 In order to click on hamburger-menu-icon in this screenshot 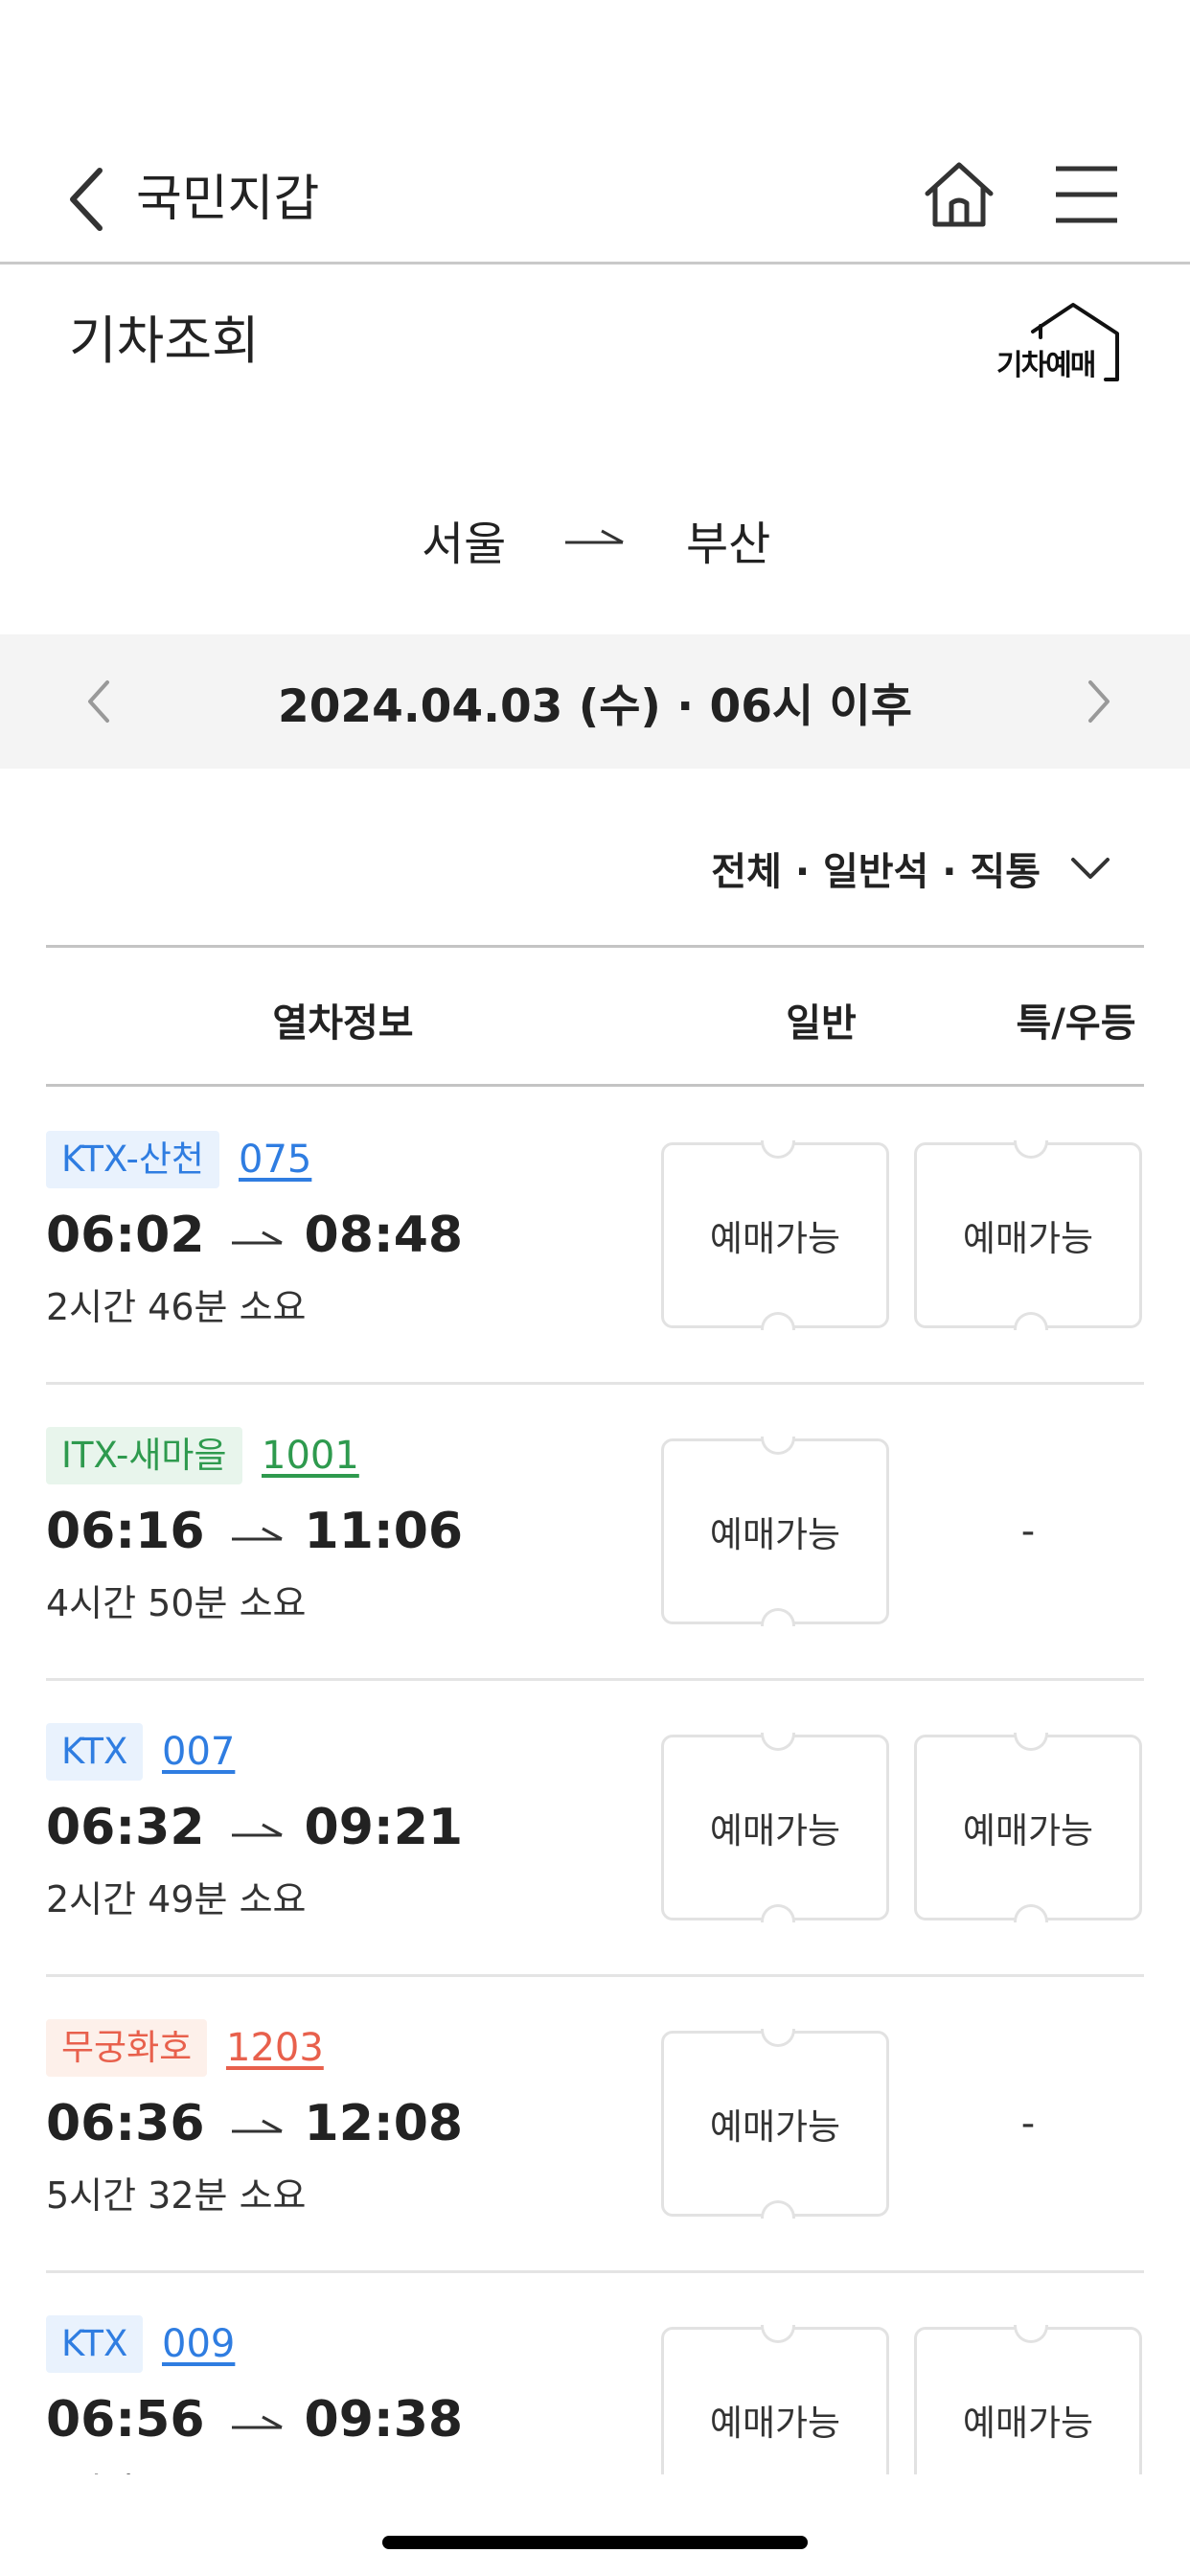, I will do `click(1087, 194)`.